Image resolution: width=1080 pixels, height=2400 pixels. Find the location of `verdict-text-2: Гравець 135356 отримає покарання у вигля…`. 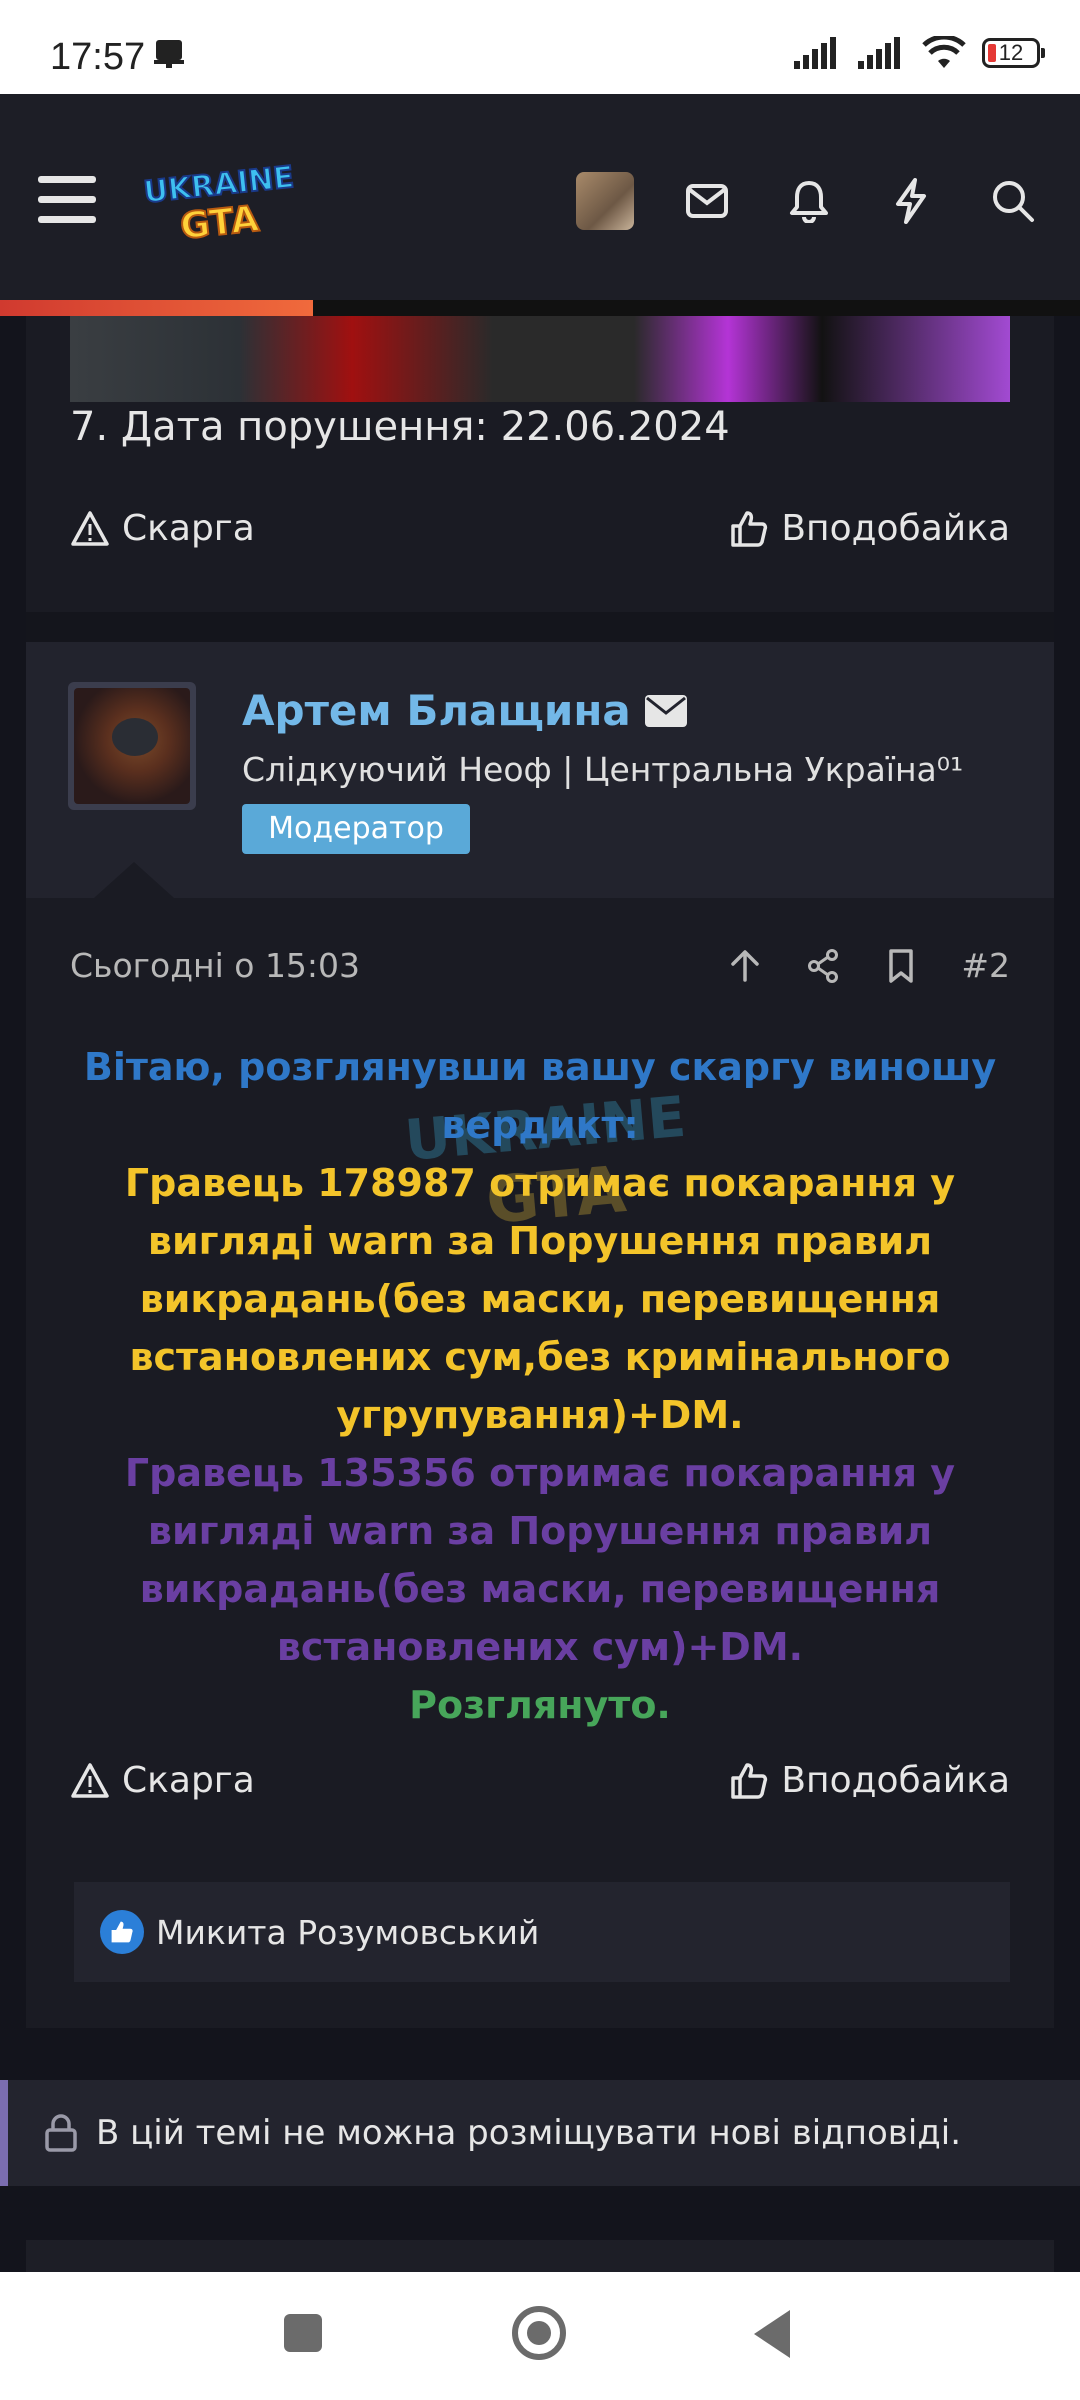

verdict-text-2: Гравець 135356 отримає покарання у вигля… is located at coordinates (540, 1560).